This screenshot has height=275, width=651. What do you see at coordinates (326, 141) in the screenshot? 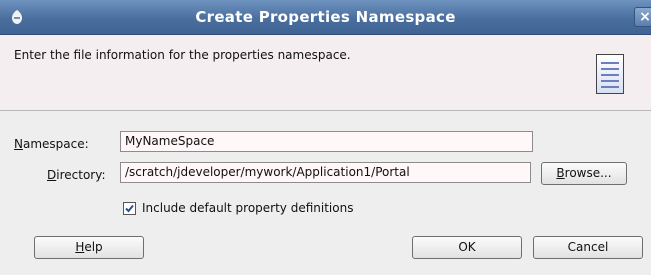
I see `namespace-field: MyNameSpace` at bounding box center [326, 141].